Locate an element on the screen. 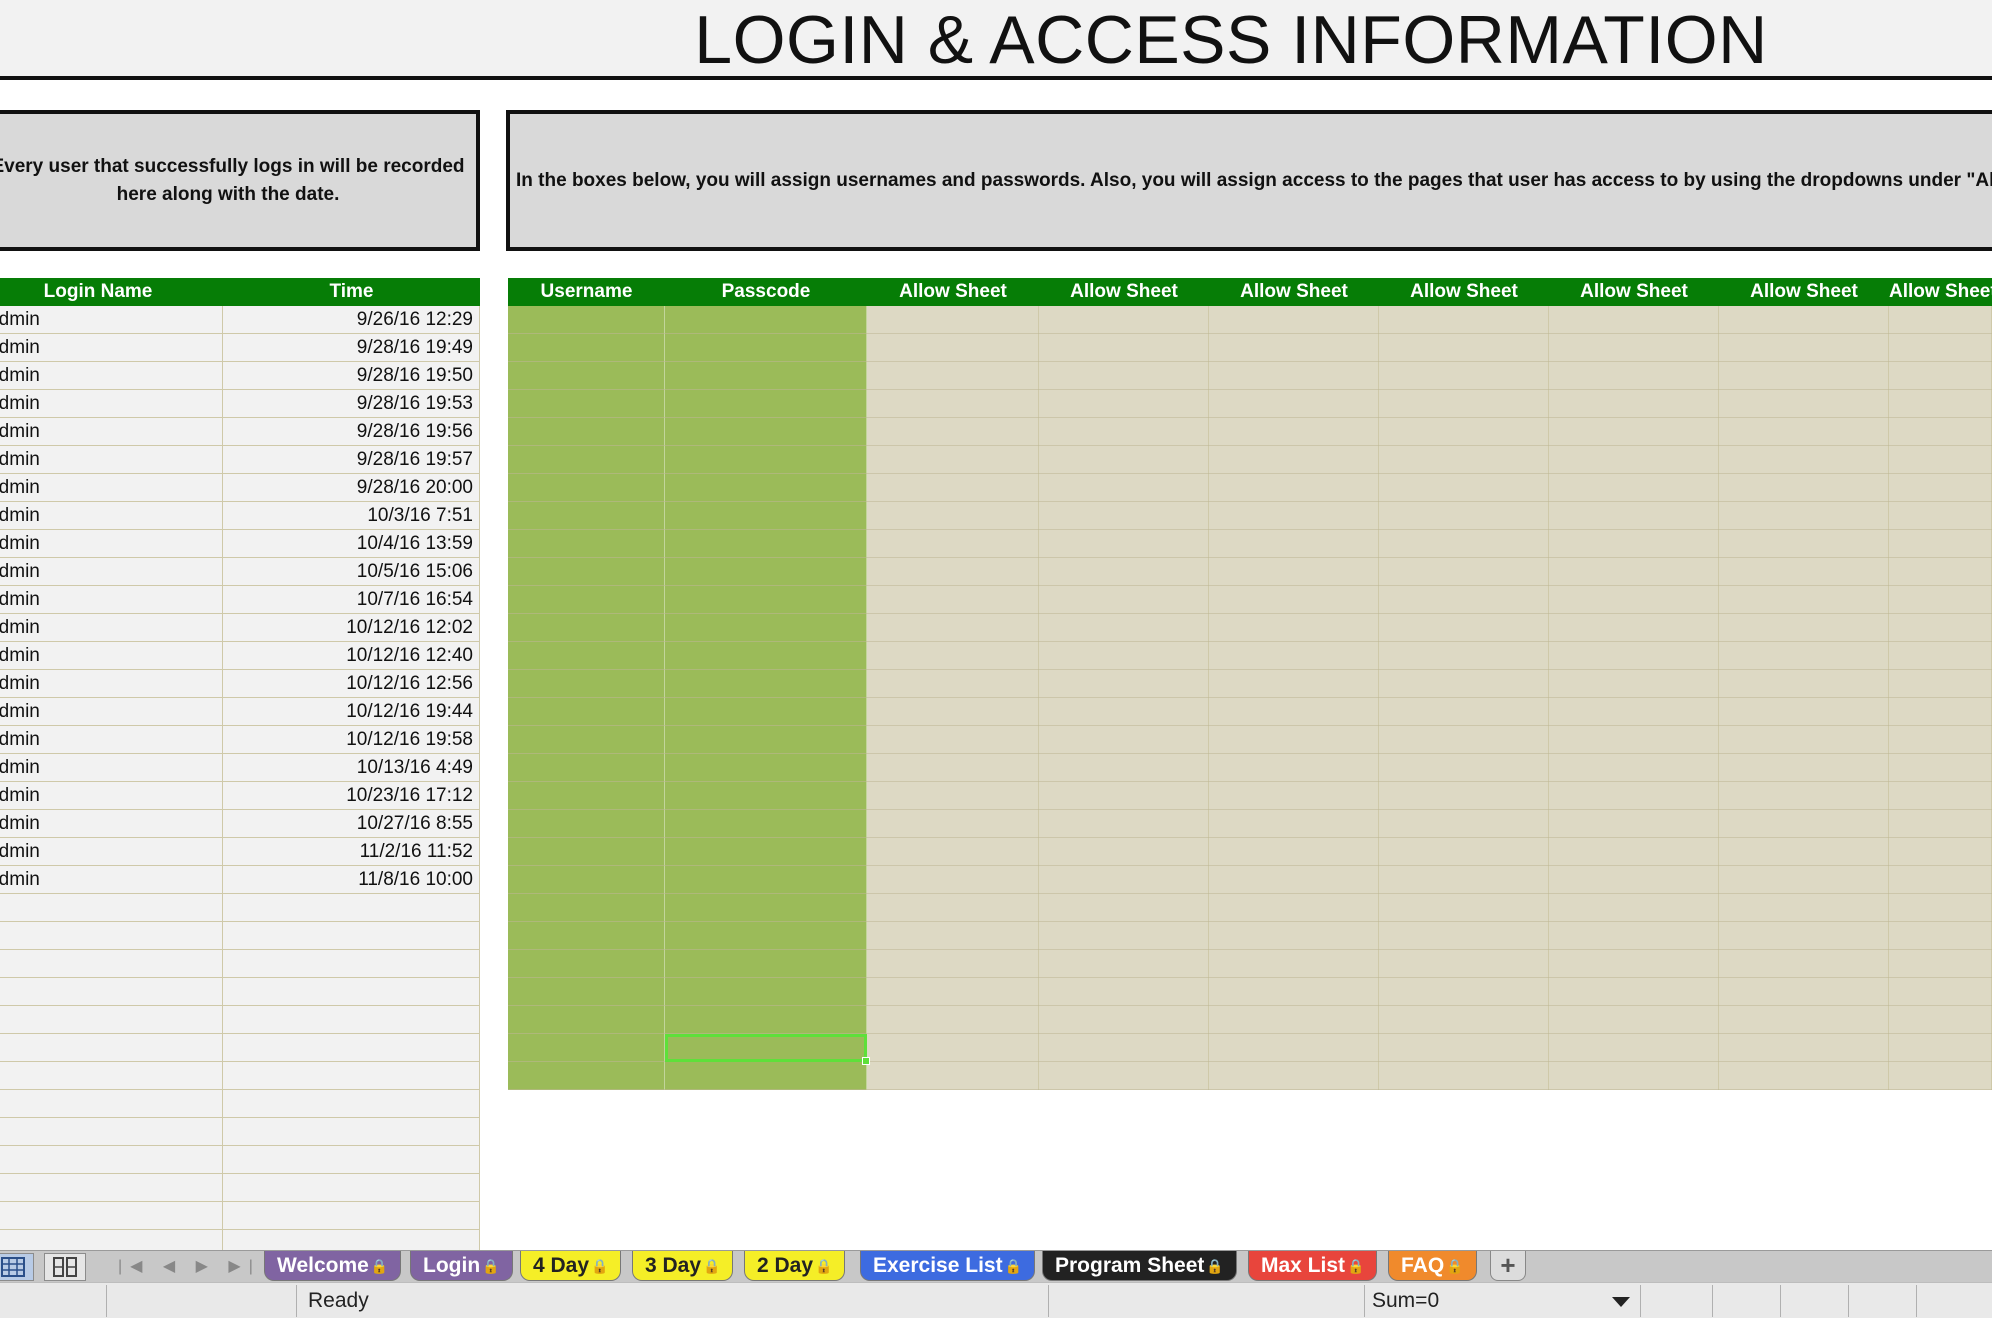  sheet-tab-max-list: Max List 🔒 is located at coordinates (1313, 1266).